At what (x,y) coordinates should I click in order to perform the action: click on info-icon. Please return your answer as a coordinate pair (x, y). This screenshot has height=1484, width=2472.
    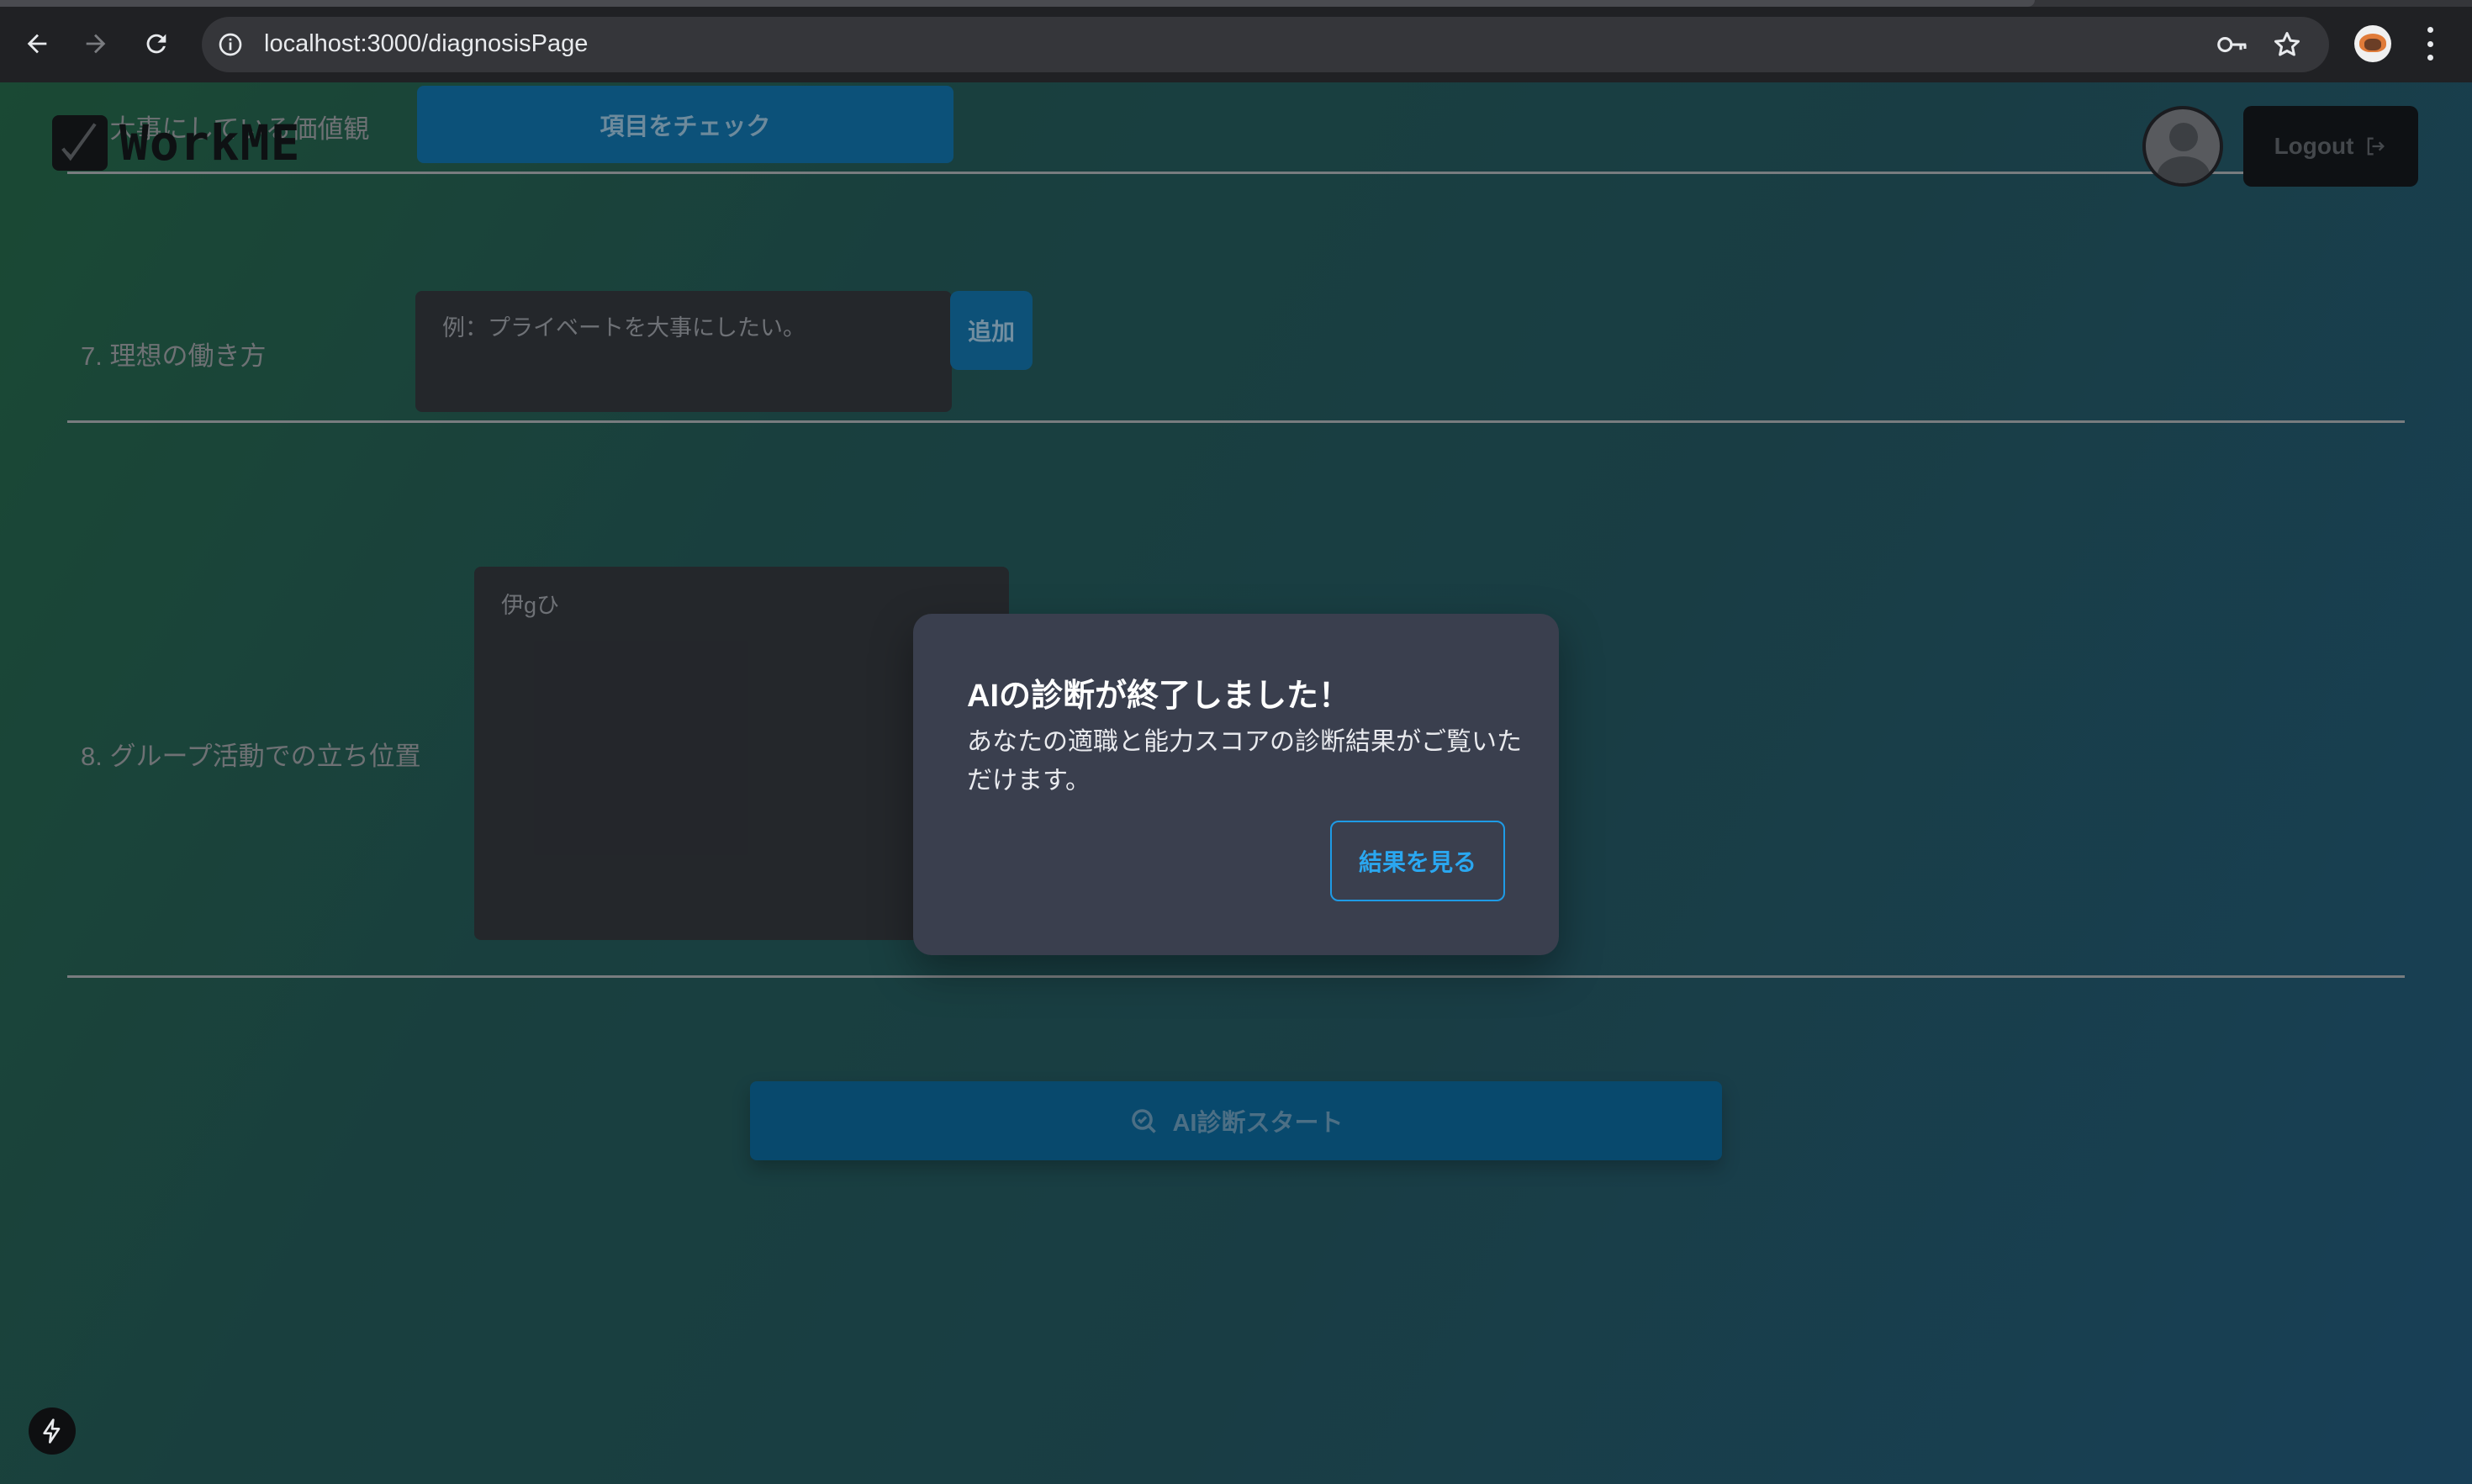
    Looking at the image, I should click on (230, 44).